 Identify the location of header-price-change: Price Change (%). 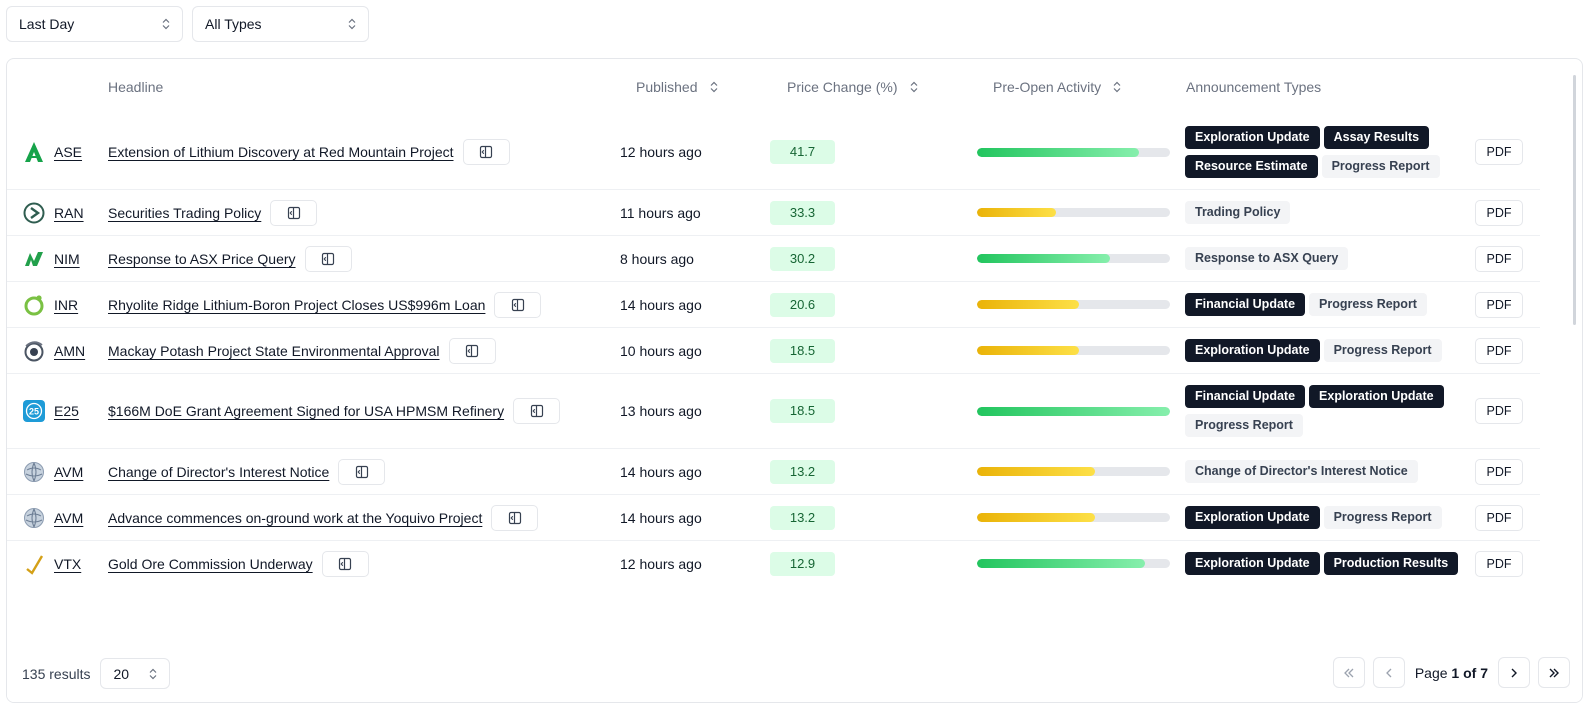
(873, 87).